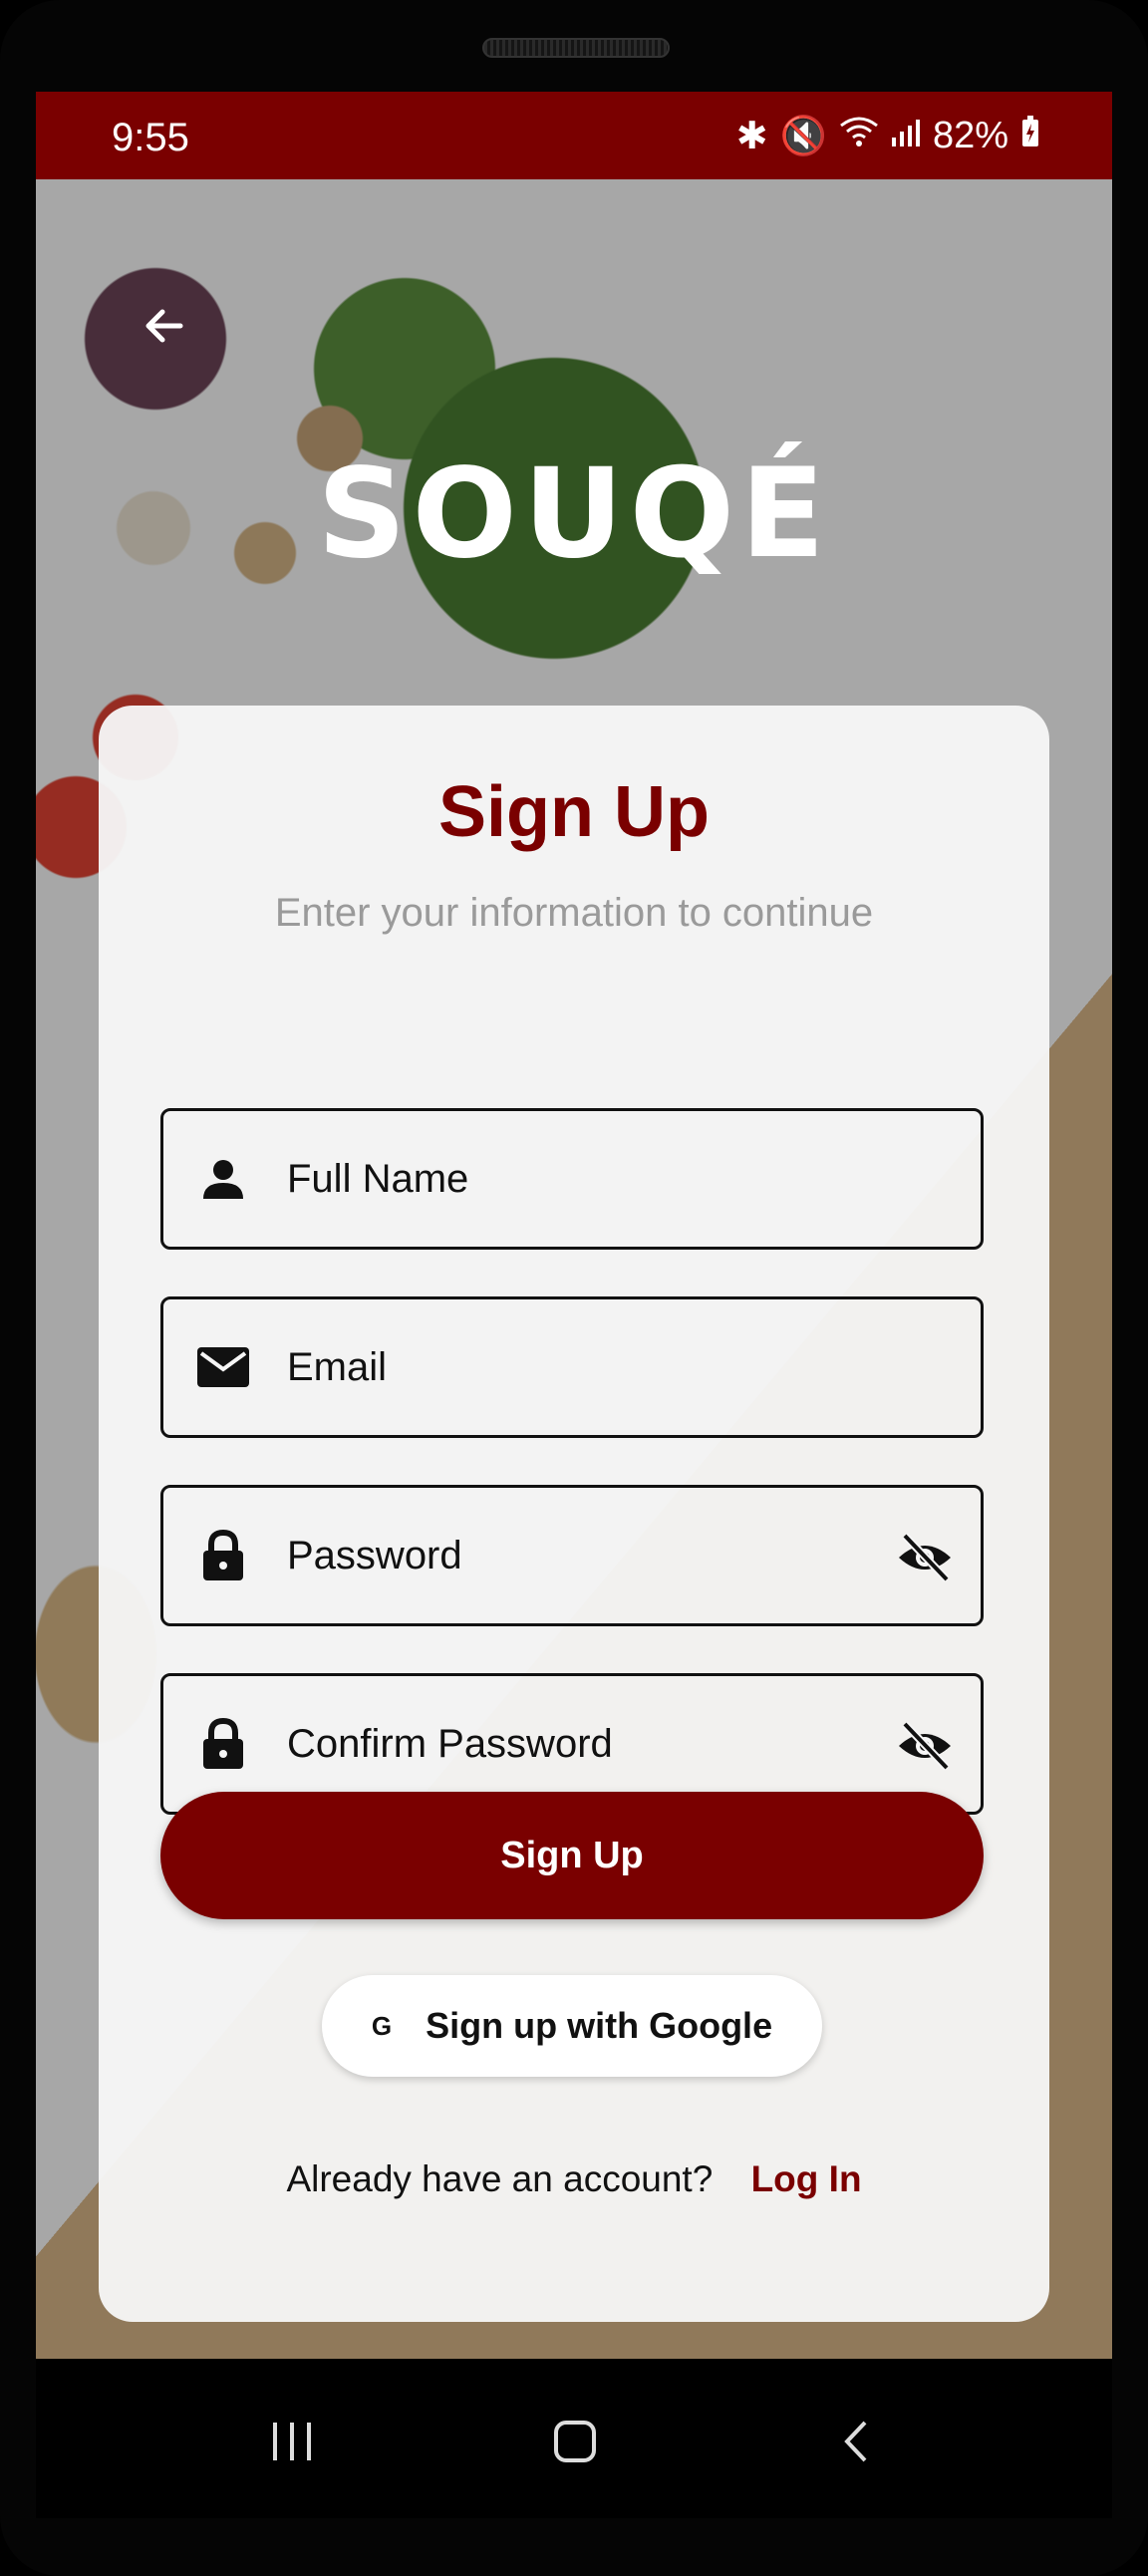 This screenshot has width=1148, height=2576. I want to click on email-field, so click(572, 1367).